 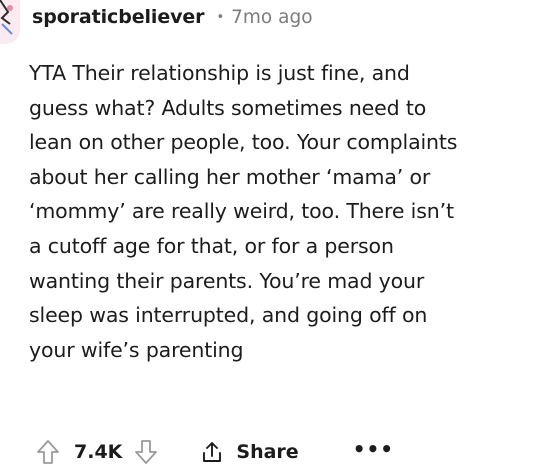 I want to click on comment-action-bar: 7.4K Share •••, so click(x=215, y=452).